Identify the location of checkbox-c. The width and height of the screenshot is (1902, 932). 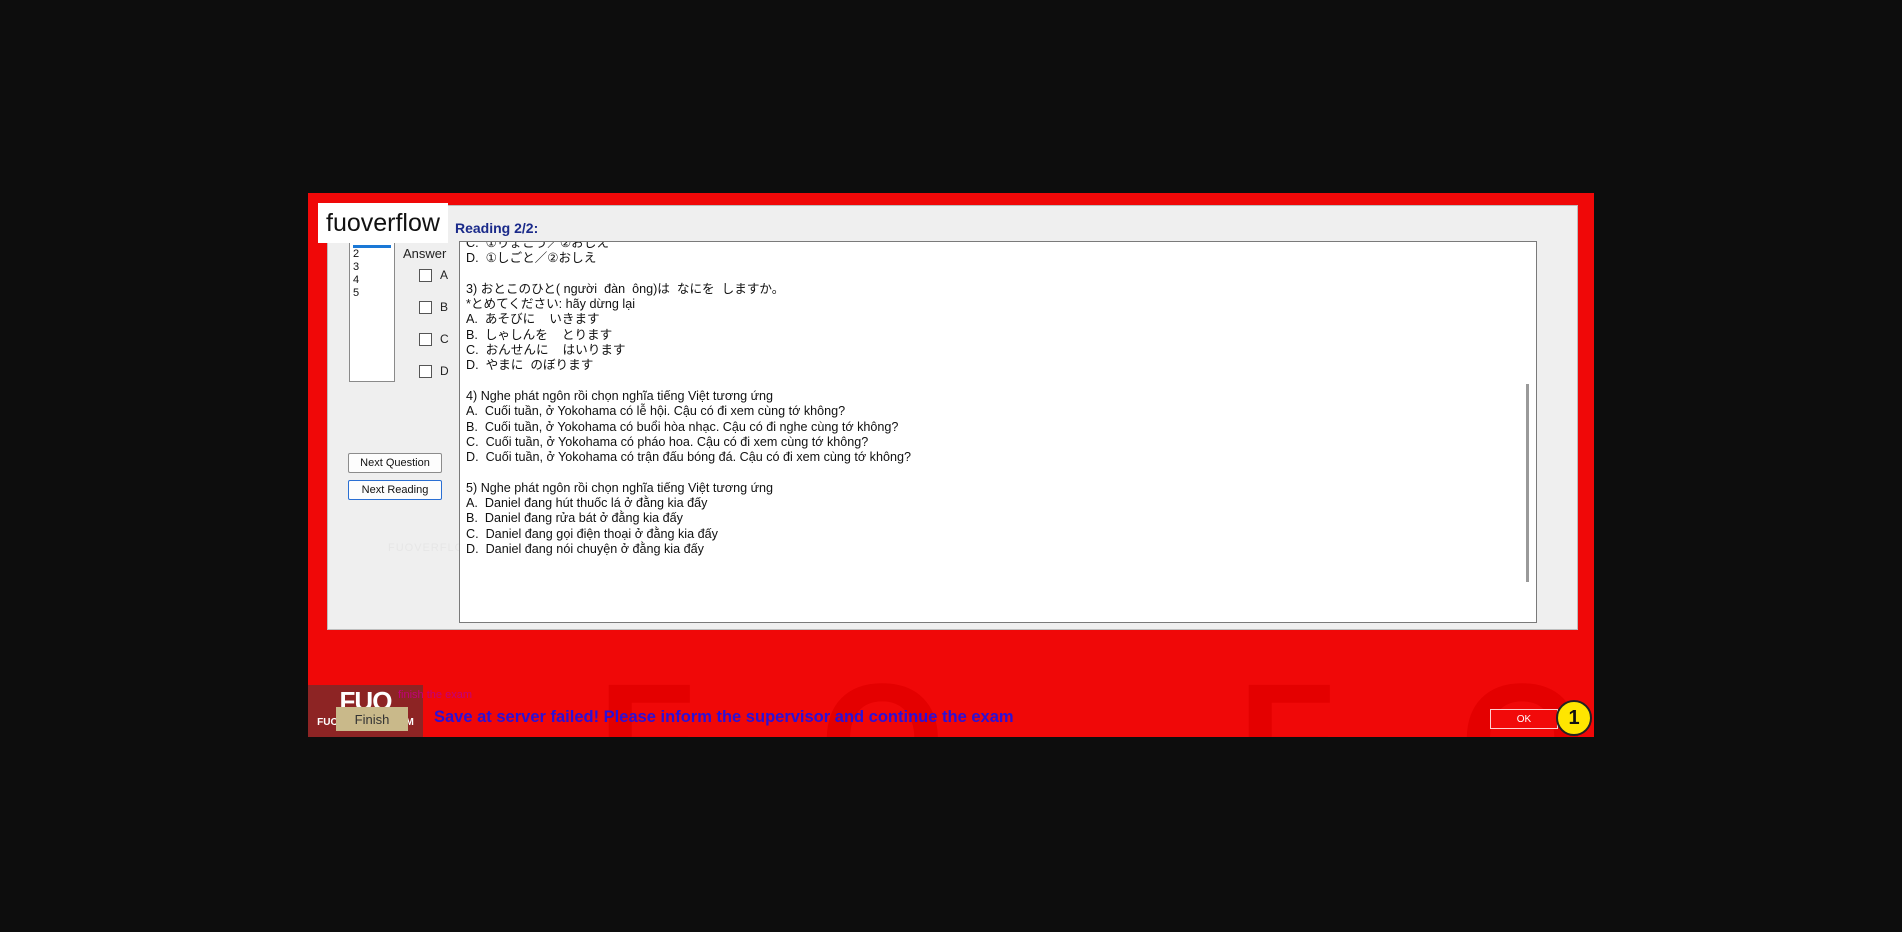
(425, 339).